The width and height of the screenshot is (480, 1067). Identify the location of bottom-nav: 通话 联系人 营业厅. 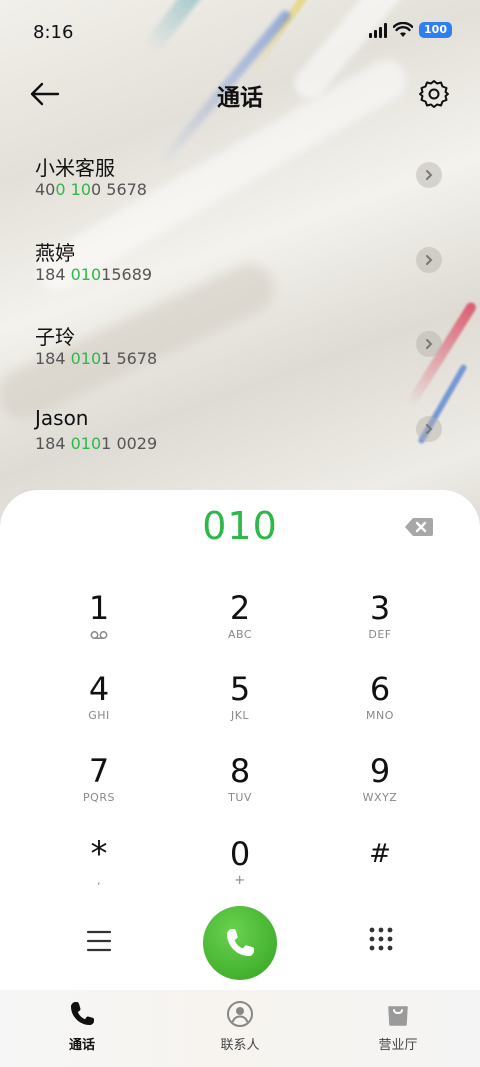
(240, 1028).